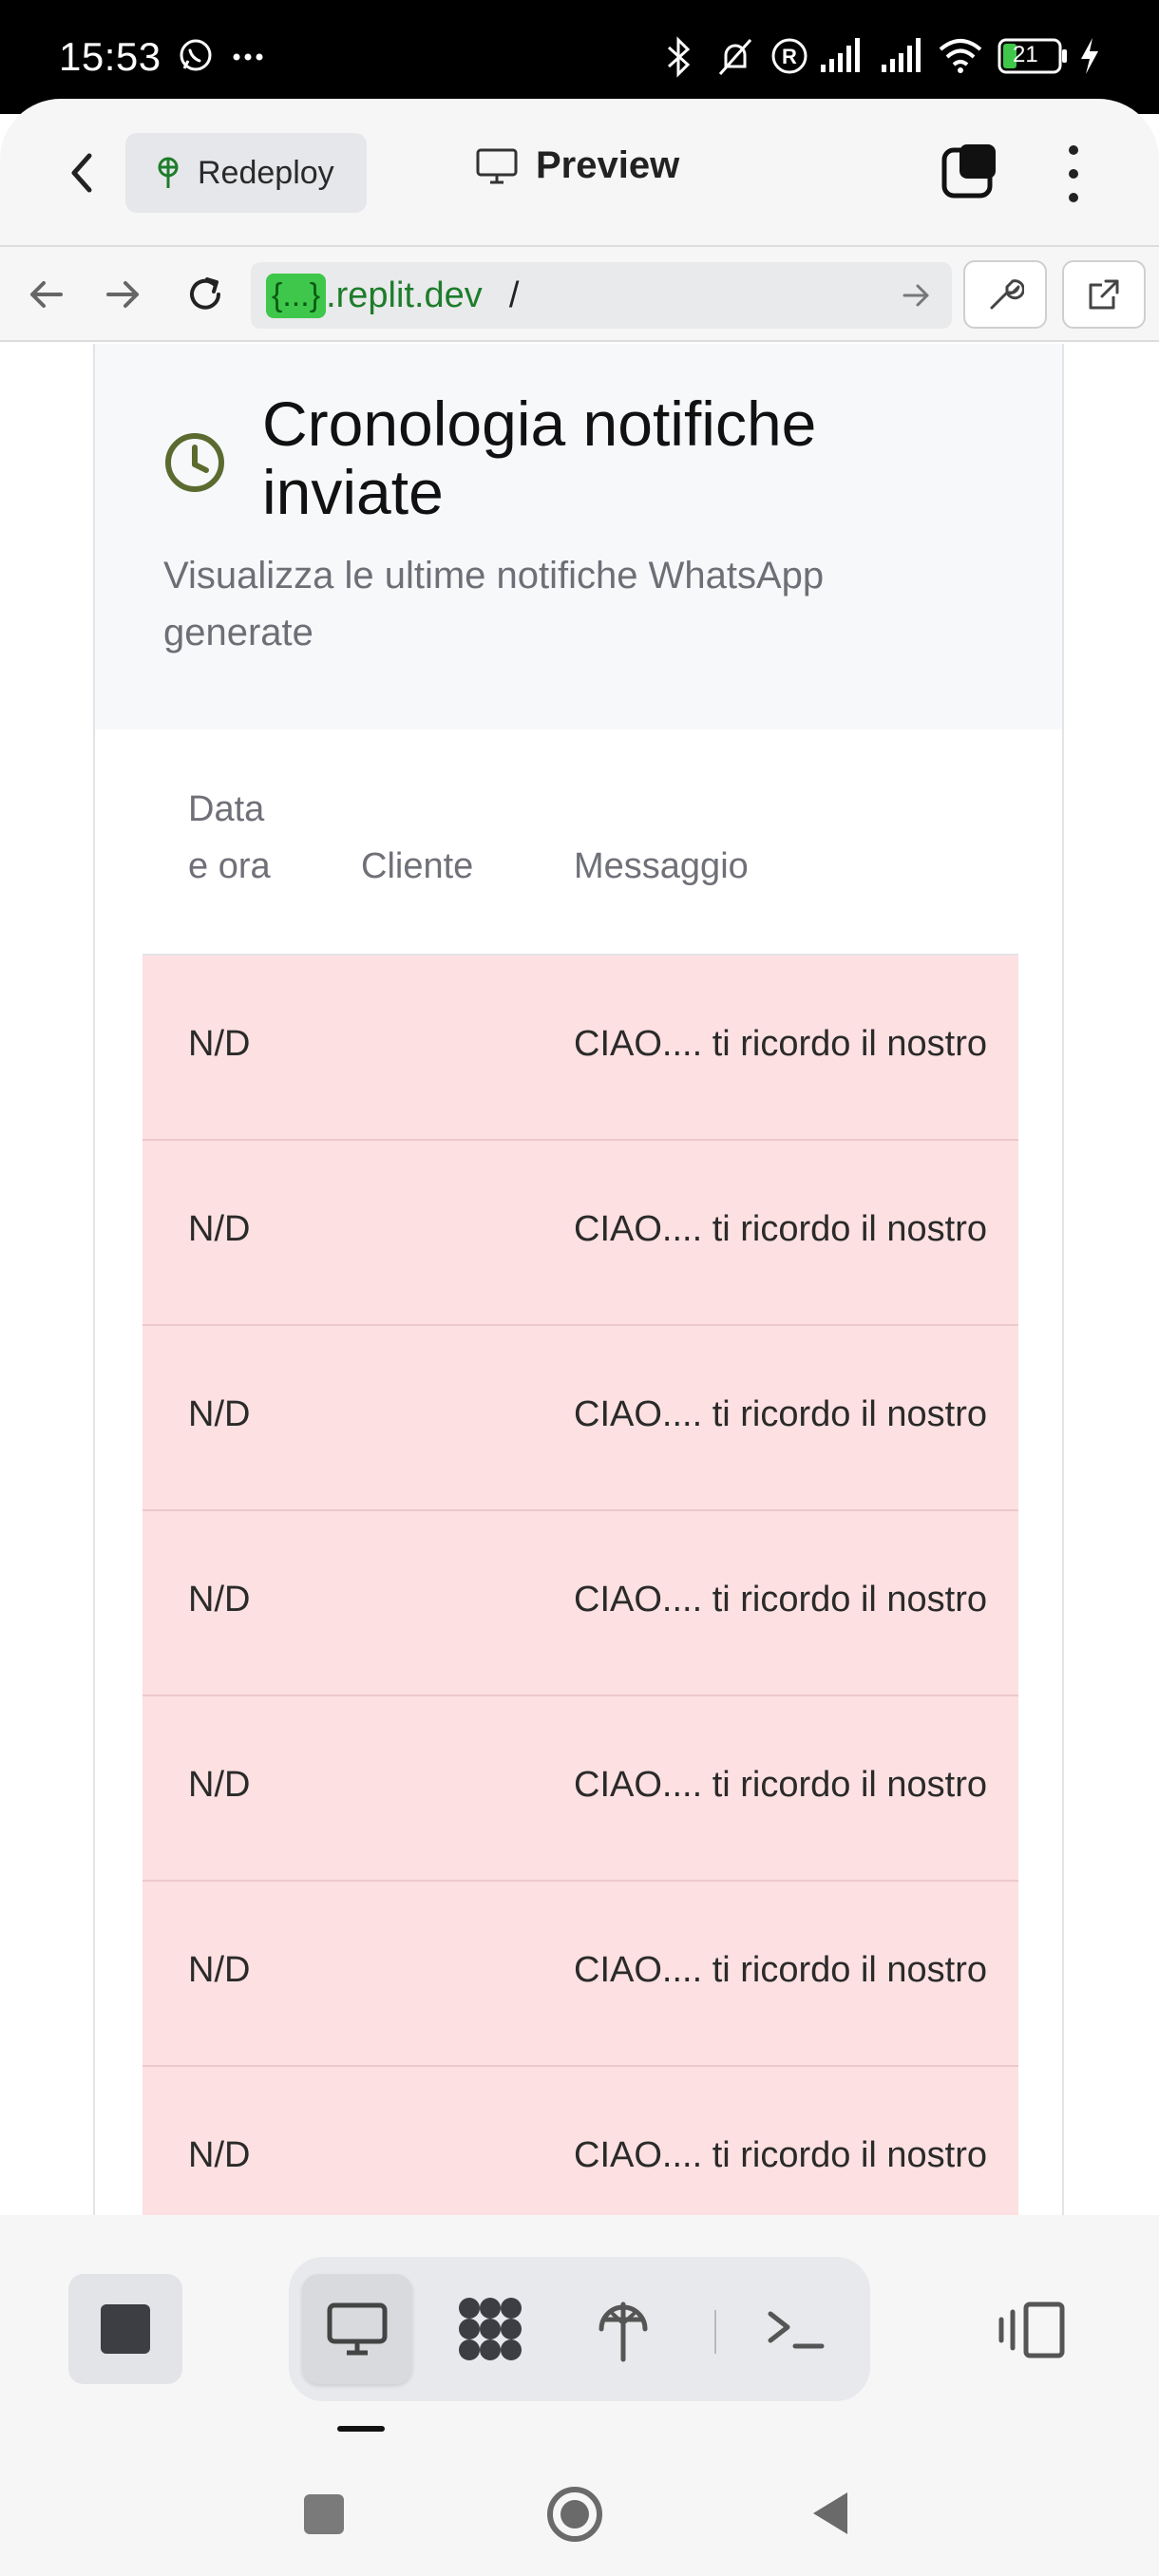 The height and width of the screenshot is (2576, 1159). I want to click on tool-shell, so click(796, 2329).